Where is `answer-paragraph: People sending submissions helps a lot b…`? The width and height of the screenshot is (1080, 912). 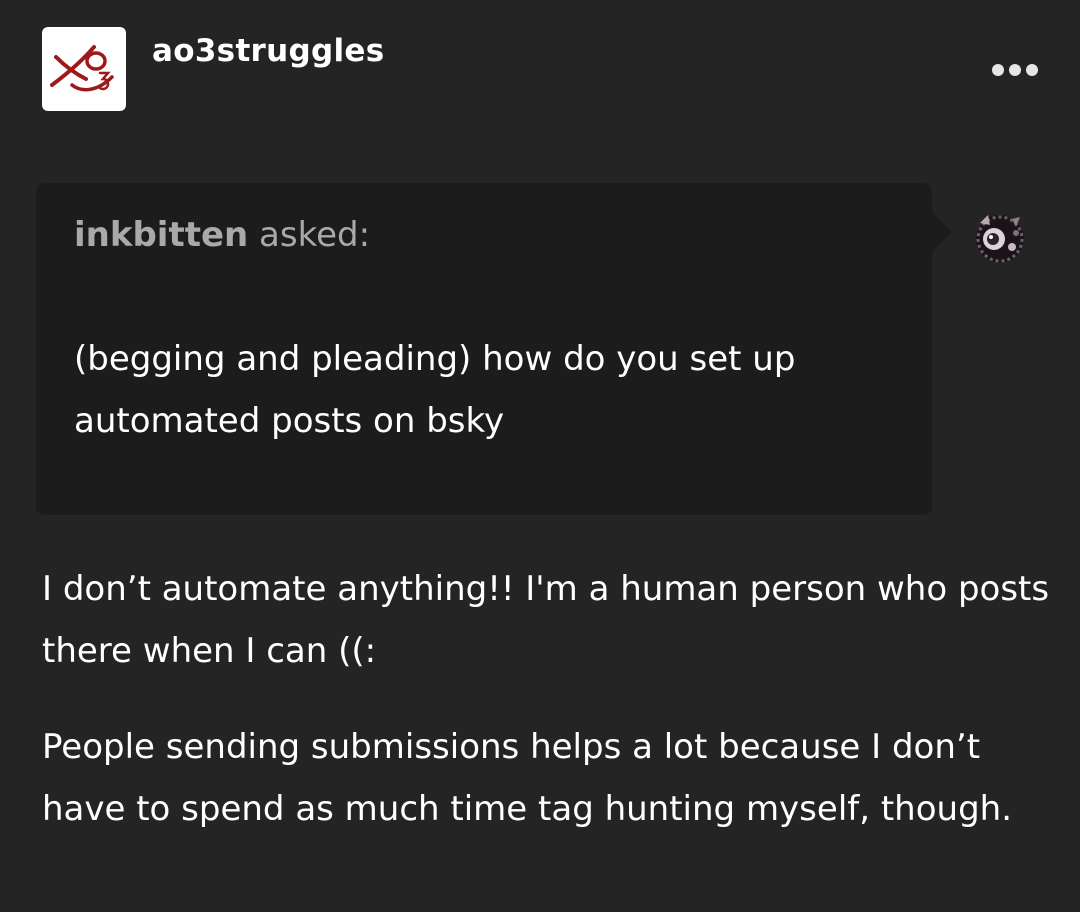
answer-paragraph: People sending submissions helps a lot b… is located at coordinates (527, 778).